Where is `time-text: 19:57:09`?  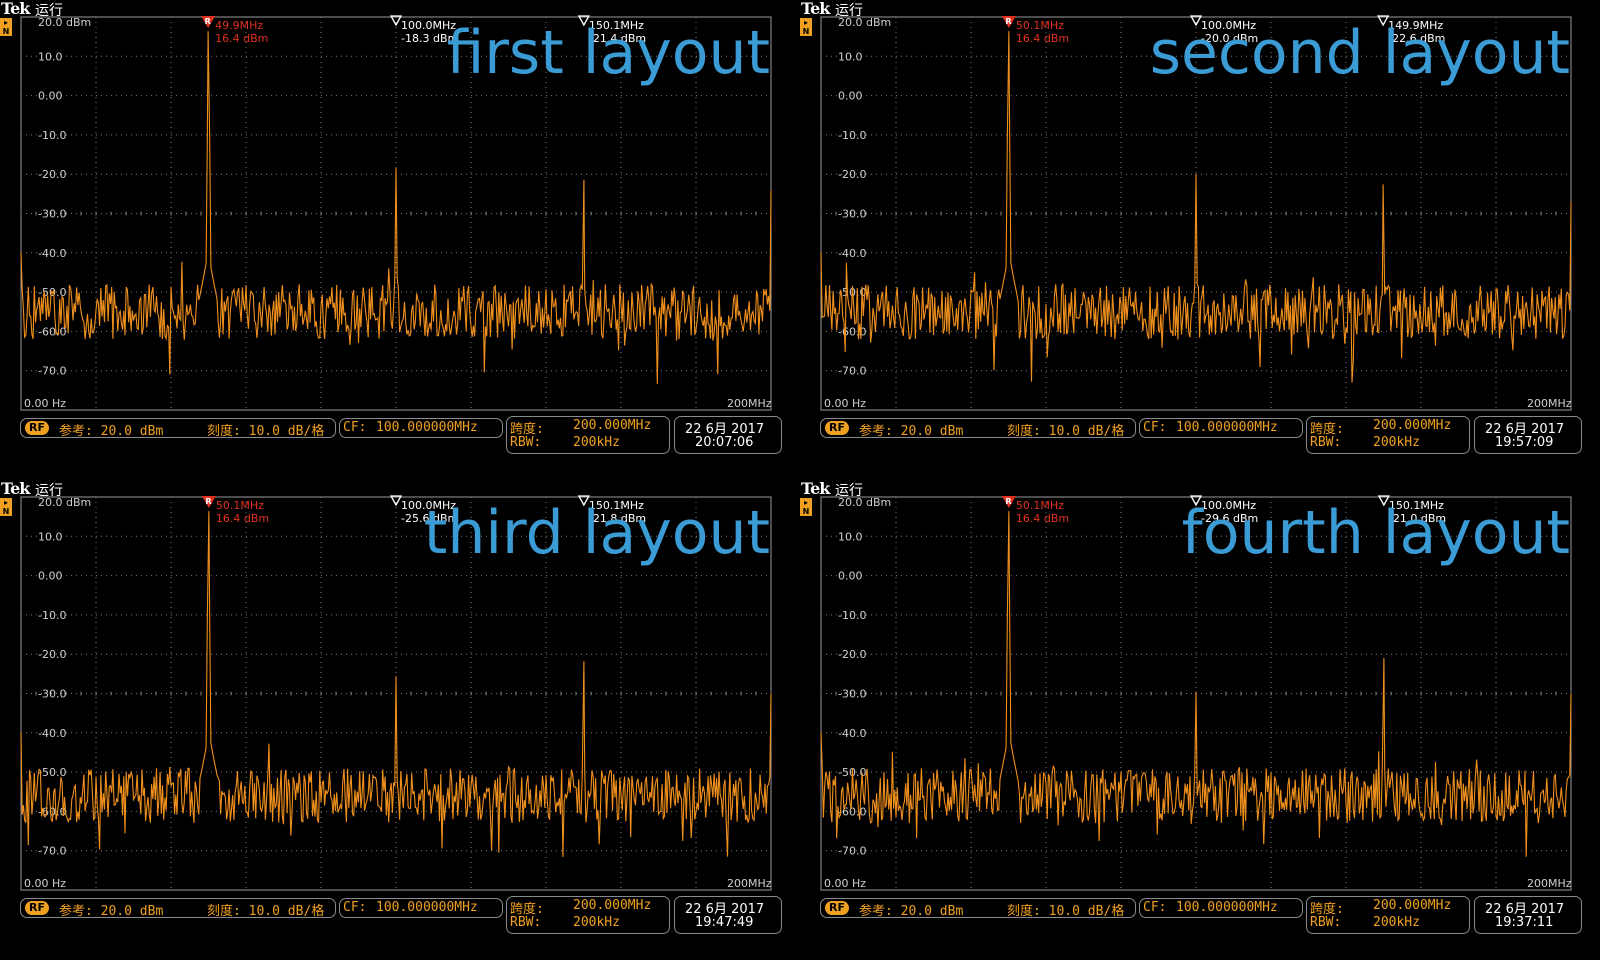
time-text: 19:57:09 is located at coordinates (1524, 442).